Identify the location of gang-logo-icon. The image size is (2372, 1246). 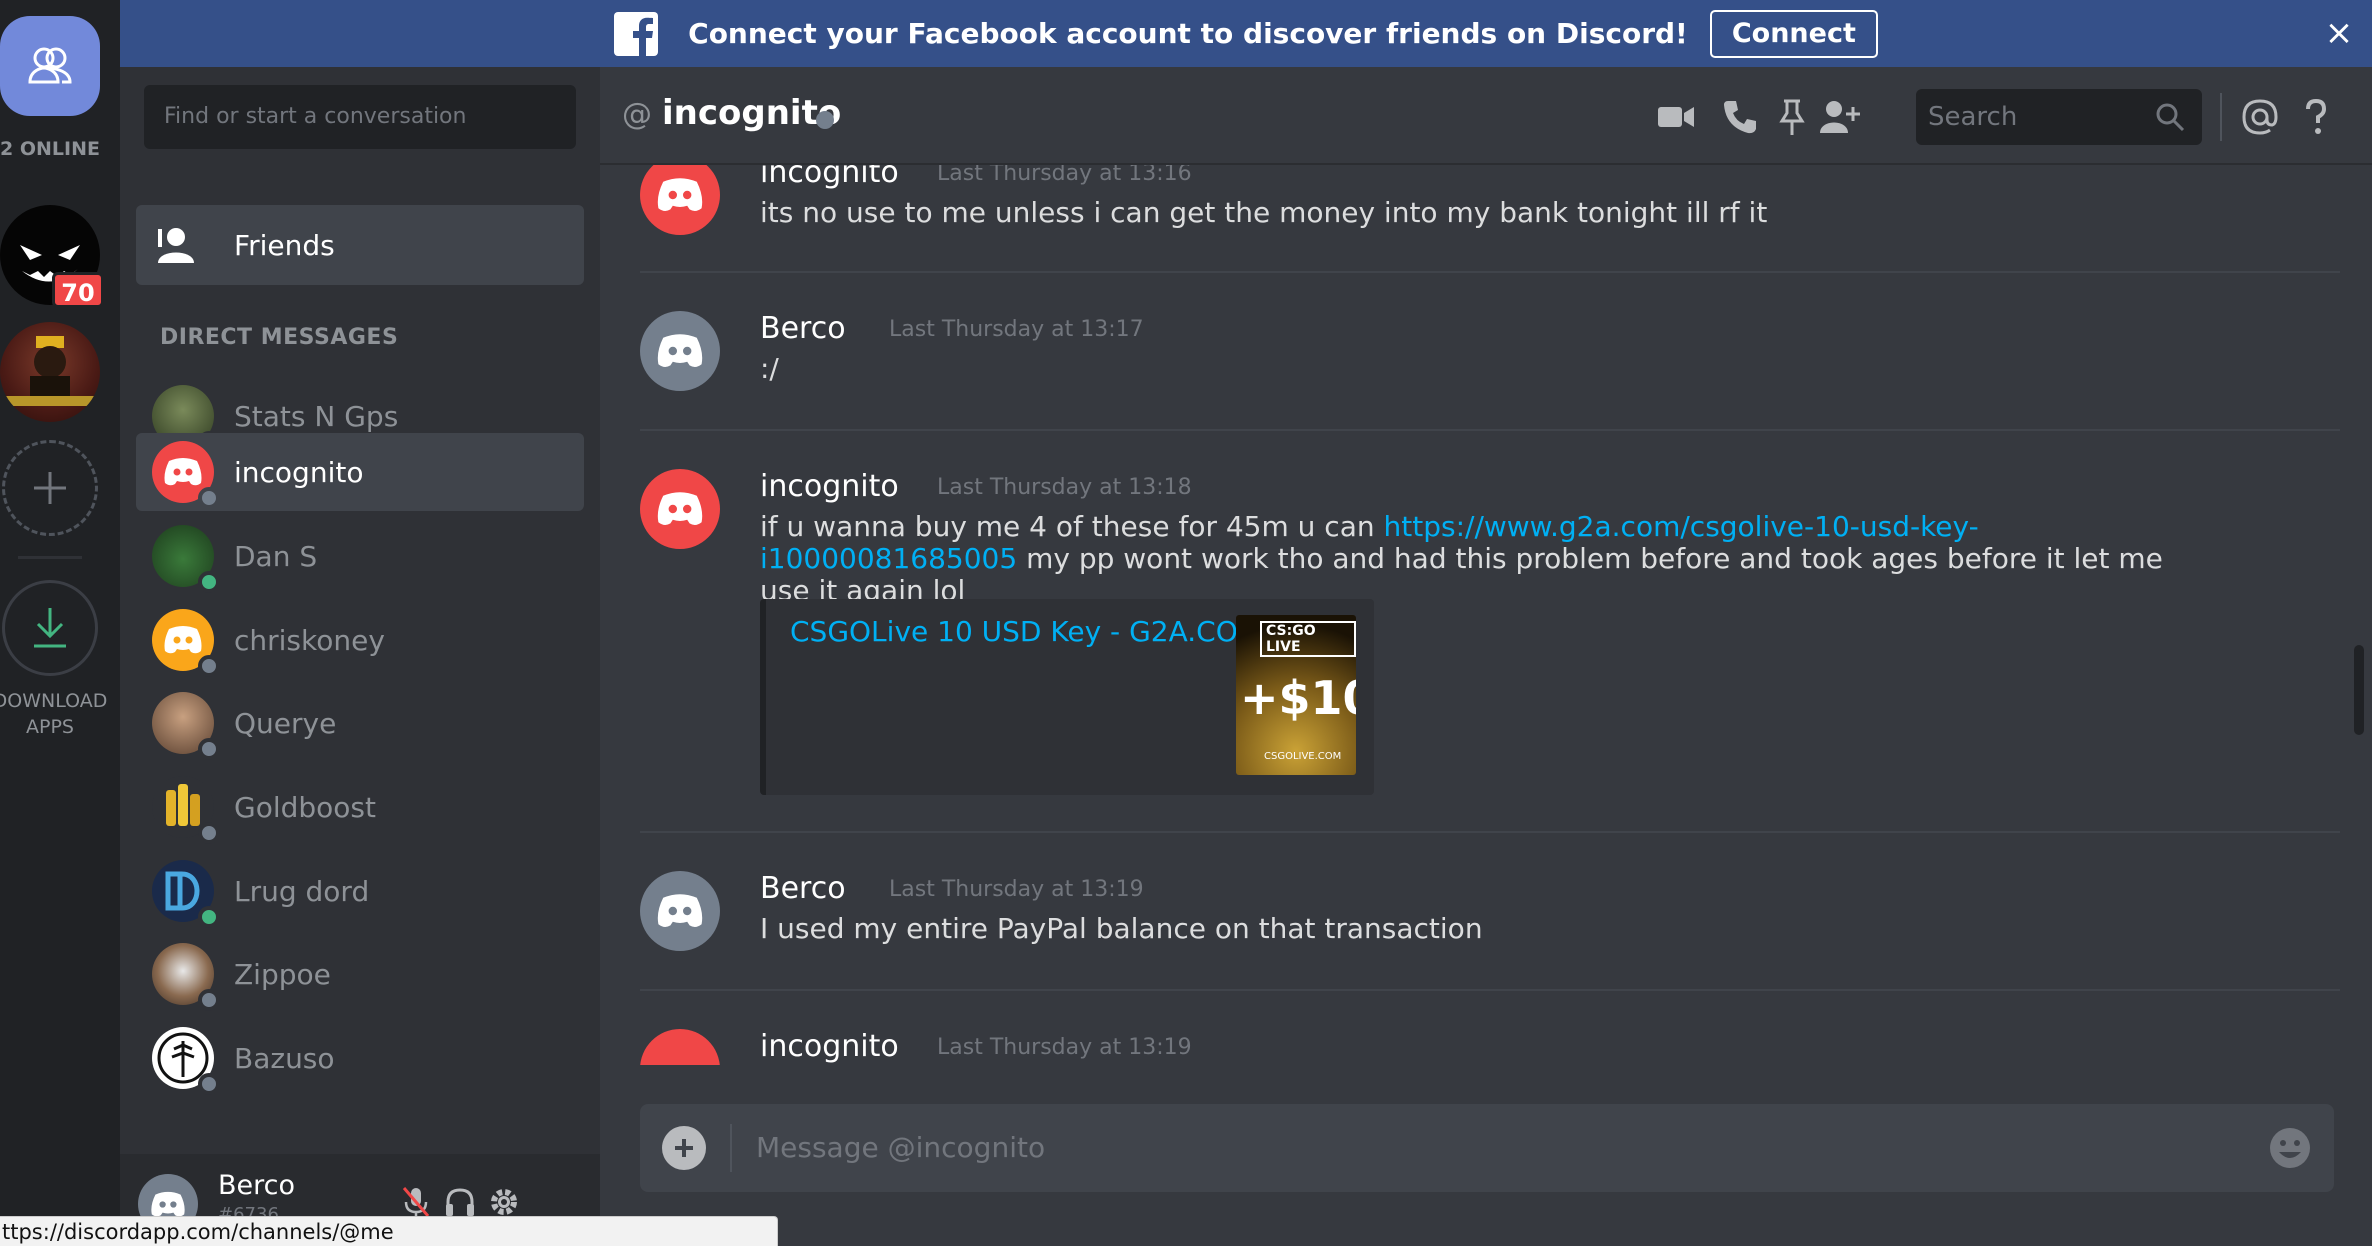
(50, 371).